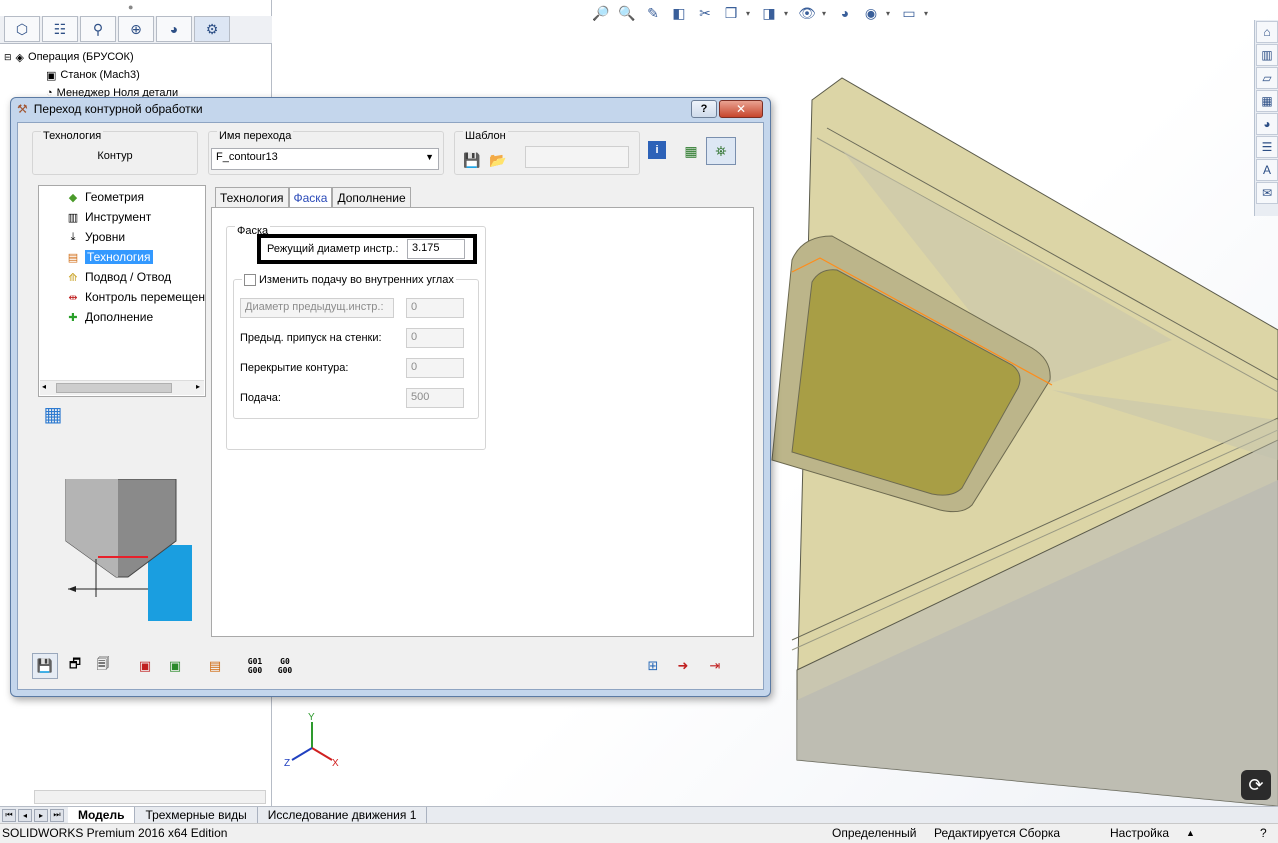  Describe the element at coordinates (255, 666) in the screenshot. I see `gcode-g01-button: G01 G00` at that location.